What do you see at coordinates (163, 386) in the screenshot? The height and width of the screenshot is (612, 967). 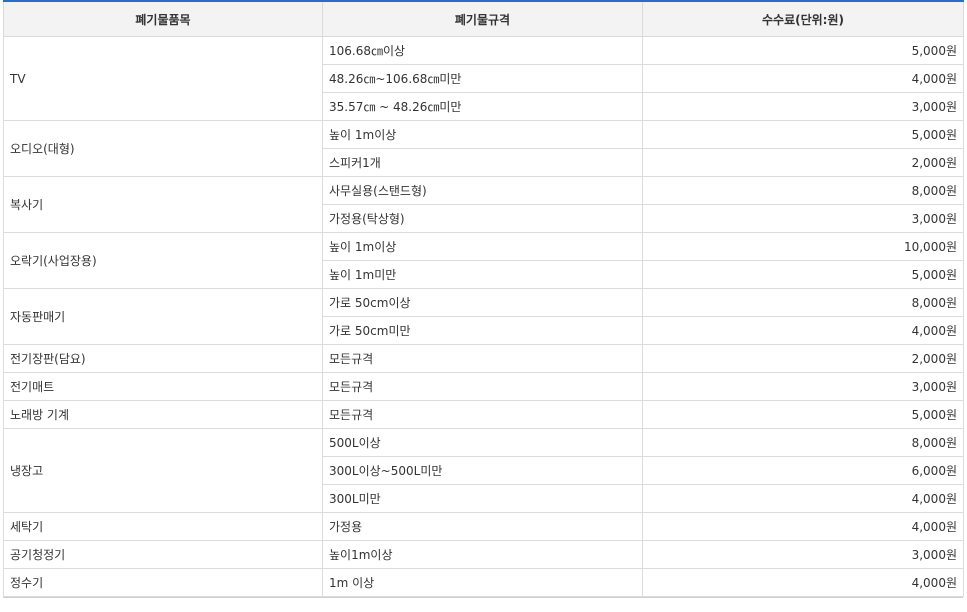 I see `waste-item-cell: 전기매트` at bounding box center [163, 386].